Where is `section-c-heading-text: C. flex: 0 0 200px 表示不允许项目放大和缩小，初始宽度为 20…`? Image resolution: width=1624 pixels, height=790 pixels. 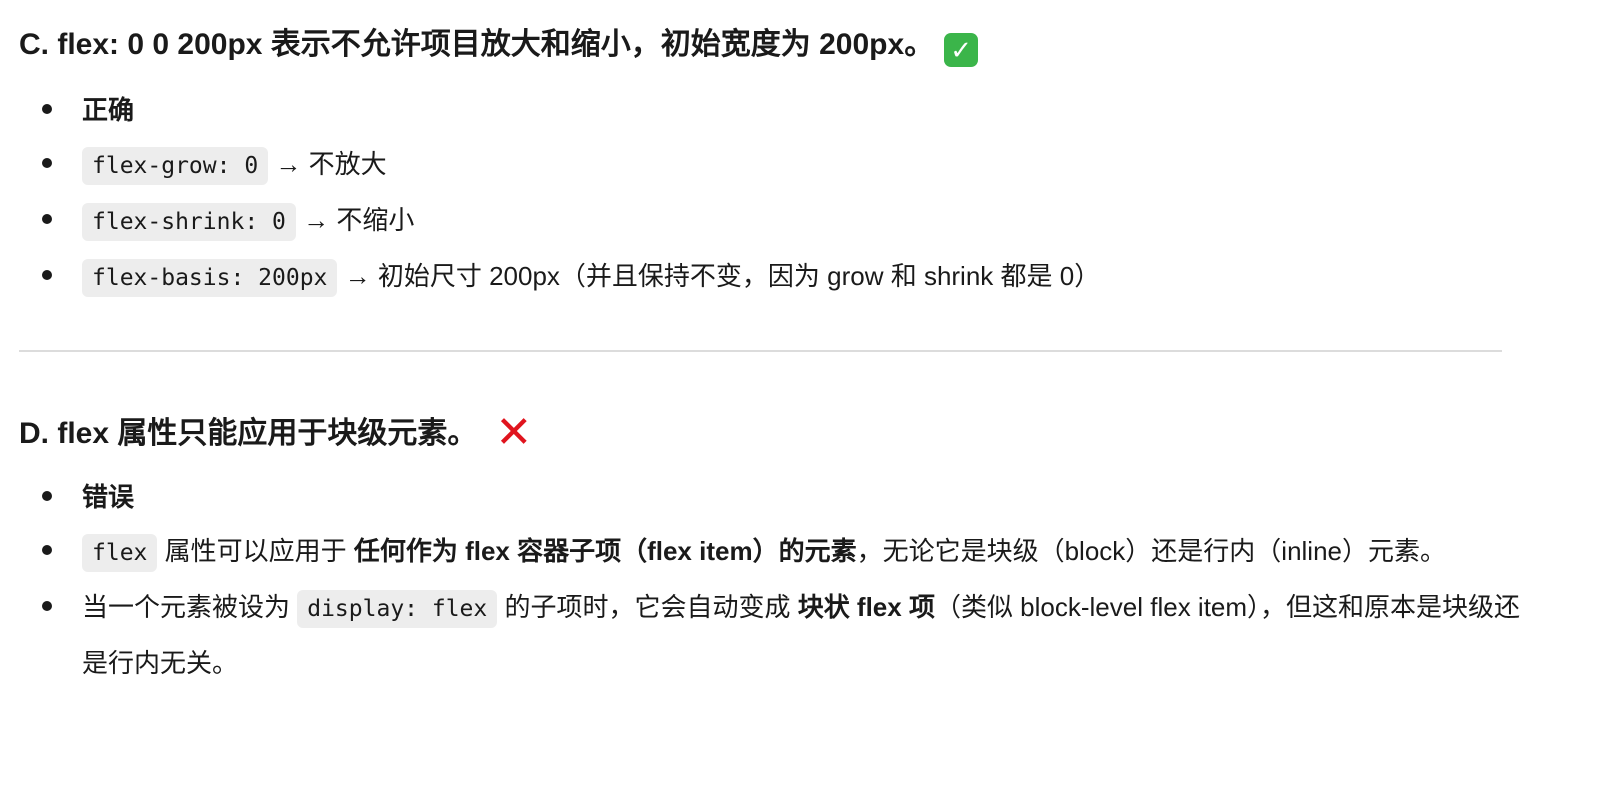 section-c-heading-text: C. flex: 0 0 200px 表示不允许项目放大和缩小，初始宽度为 20… is located at coordinates (477, 44).